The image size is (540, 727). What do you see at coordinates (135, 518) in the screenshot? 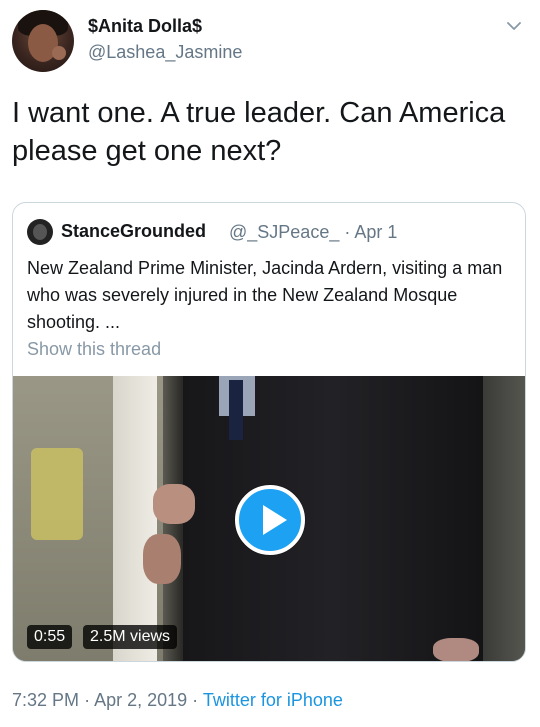
I see `video-frame-door` at bounding box center [135, 518].